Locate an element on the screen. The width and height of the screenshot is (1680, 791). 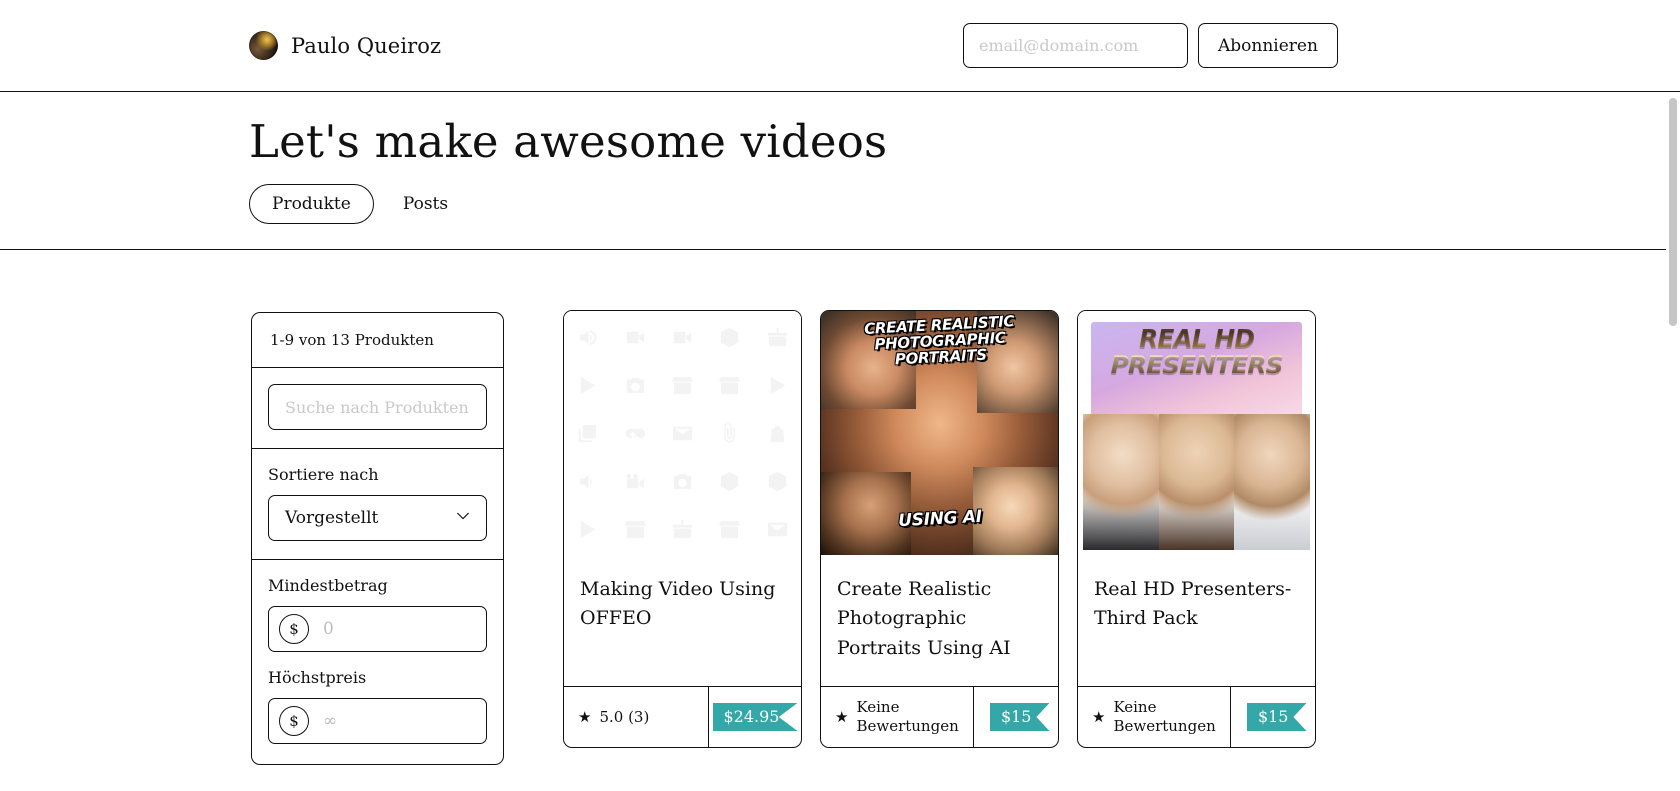
tab-bar: Produkte Posts is located at coordinates (360, 204).